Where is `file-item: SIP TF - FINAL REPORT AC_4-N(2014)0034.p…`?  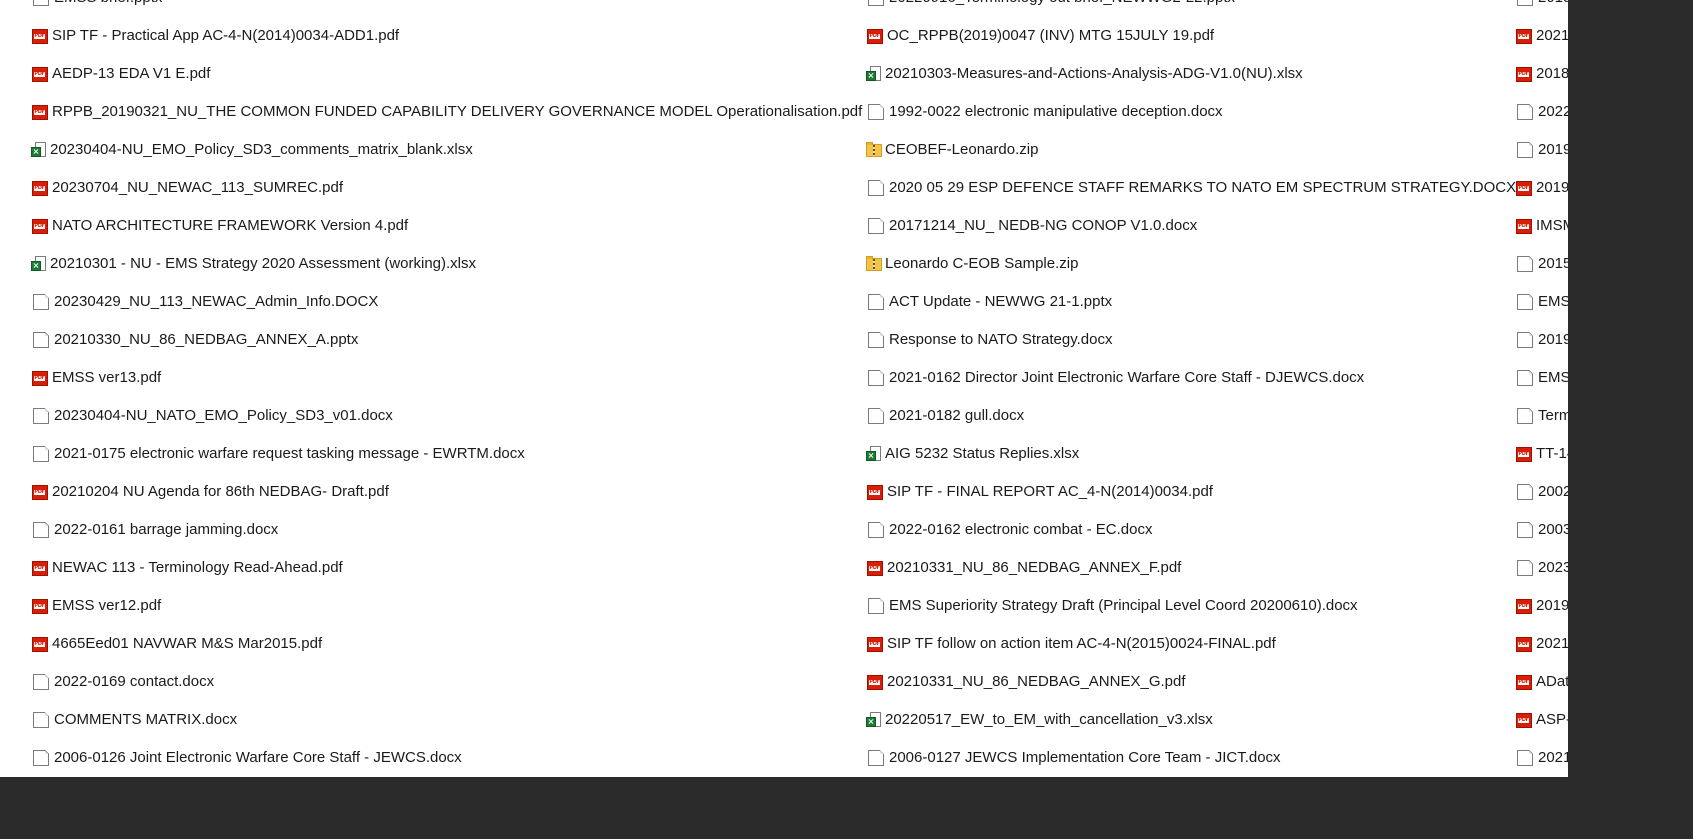 file-item: SIP TF - FINAL REPORT AC_4-N(2014)0034.p… is located at coordinates (1039, 492).